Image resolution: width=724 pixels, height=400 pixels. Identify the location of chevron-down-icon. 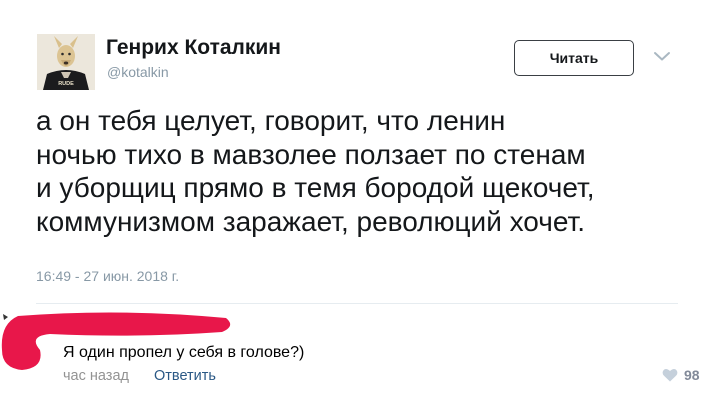
(662, 56).